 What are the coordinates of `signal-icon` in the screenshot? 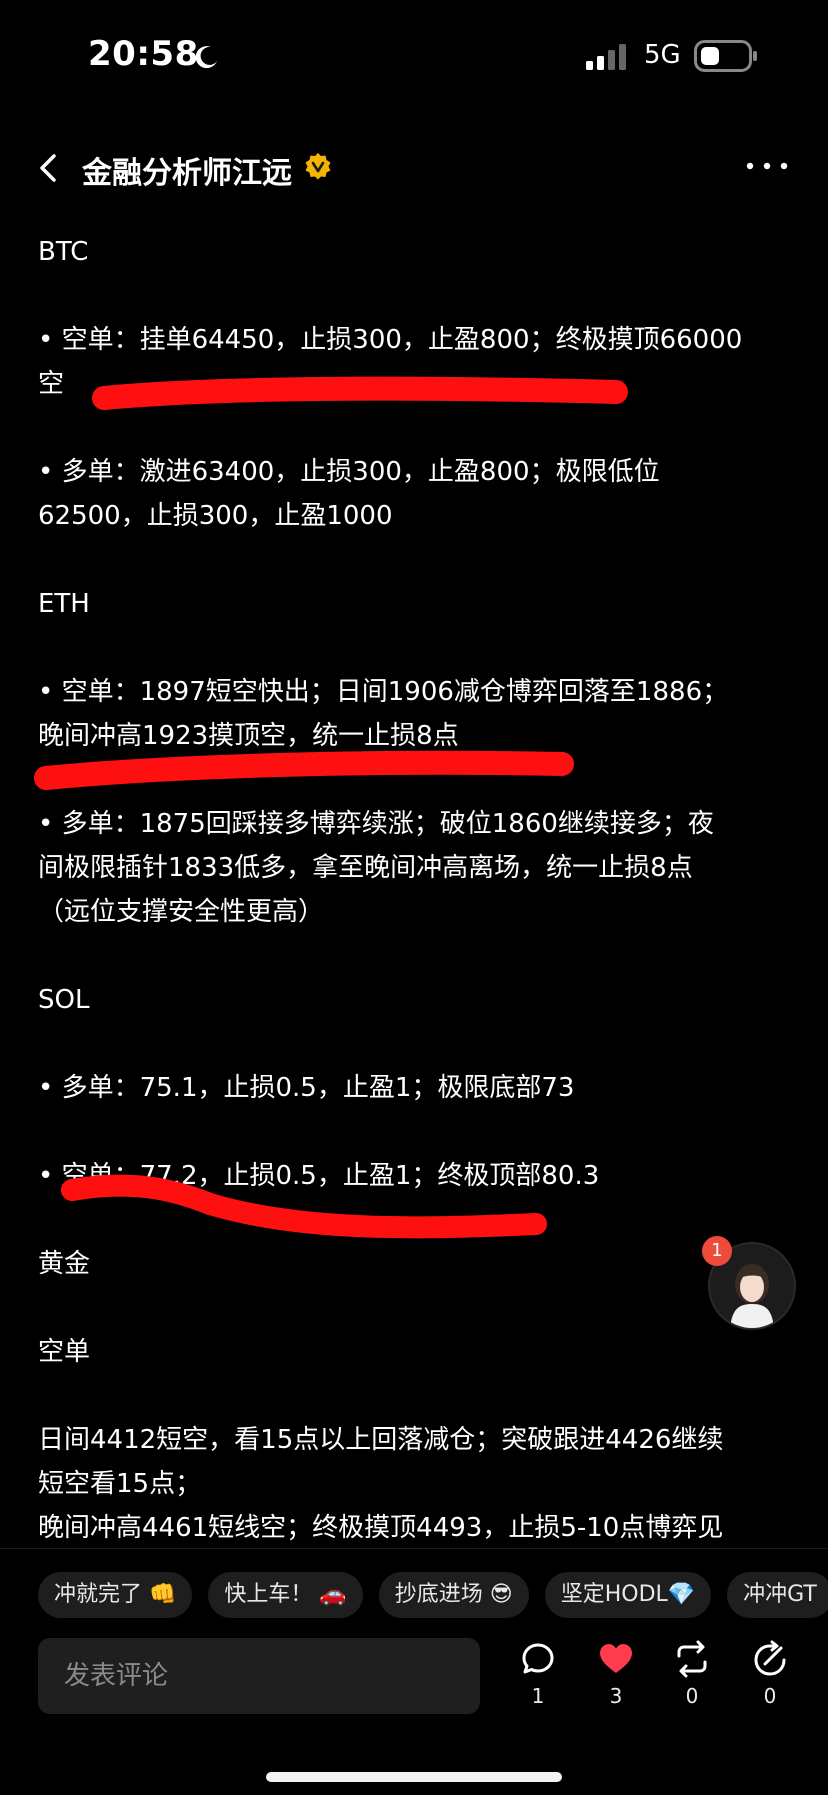 It's located at (606, 57).